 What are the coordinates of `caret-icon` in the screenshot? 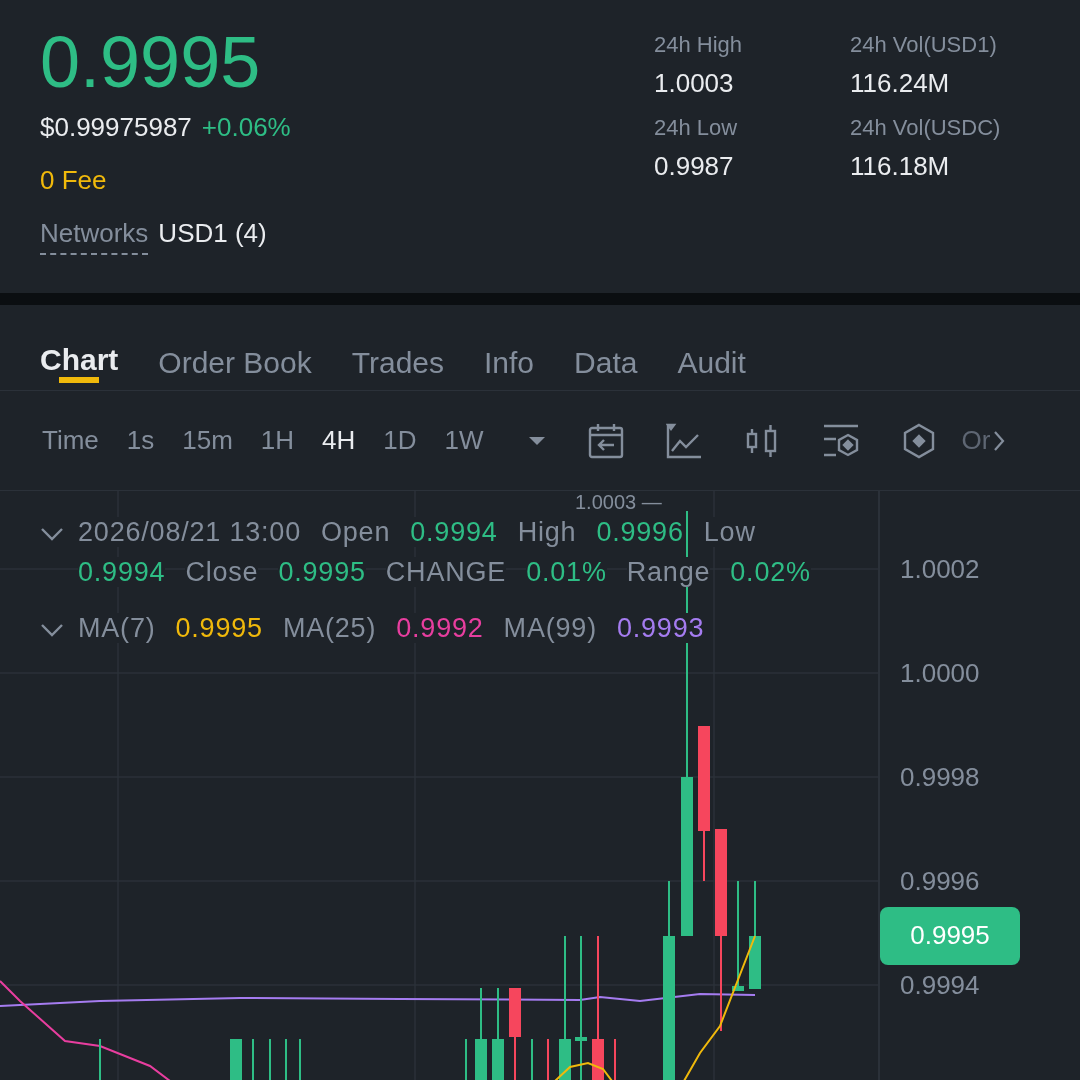 It's located at (536, 440).